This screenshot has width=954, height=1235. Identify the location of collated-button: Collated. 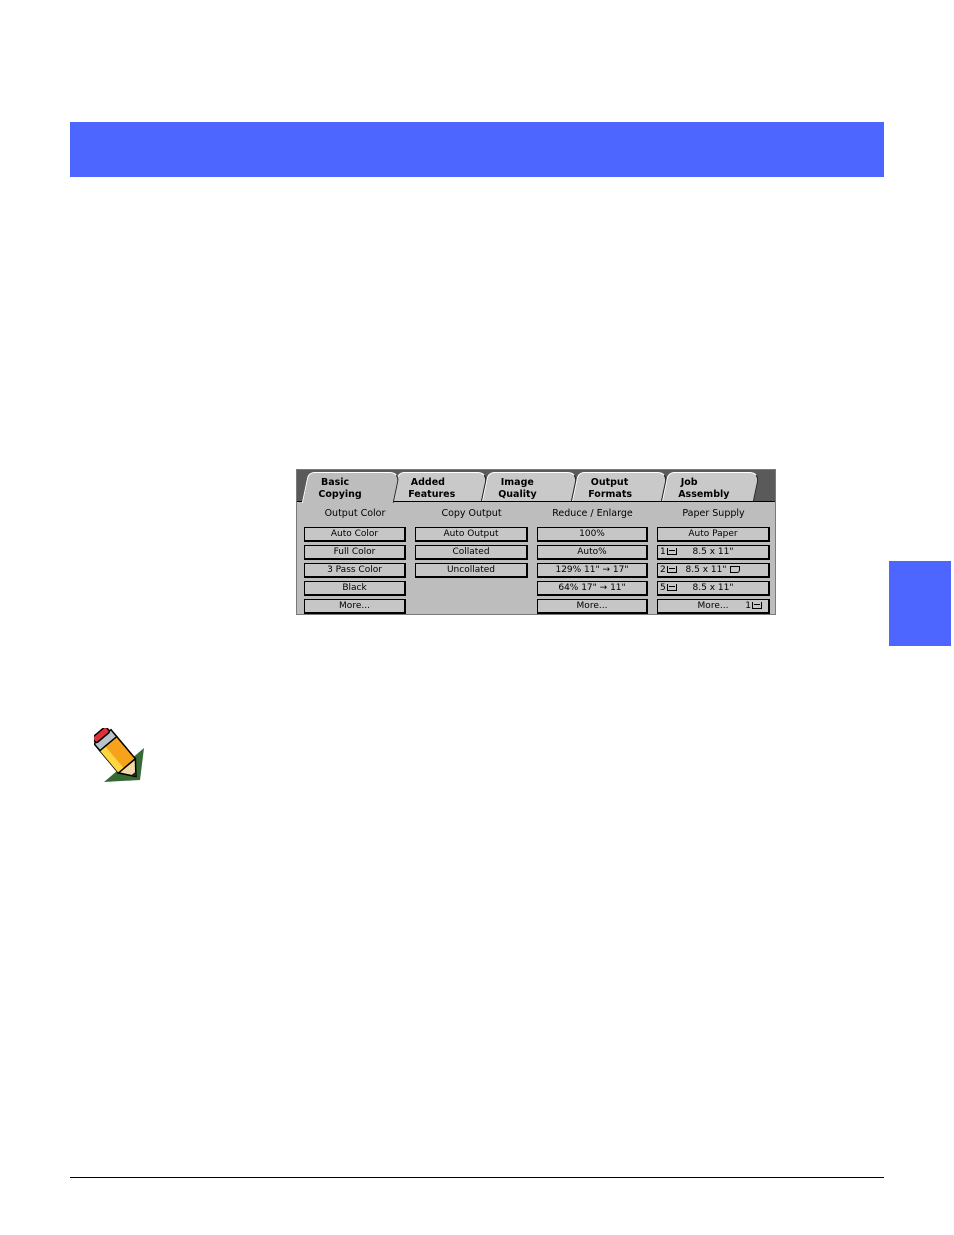
(471, 552).